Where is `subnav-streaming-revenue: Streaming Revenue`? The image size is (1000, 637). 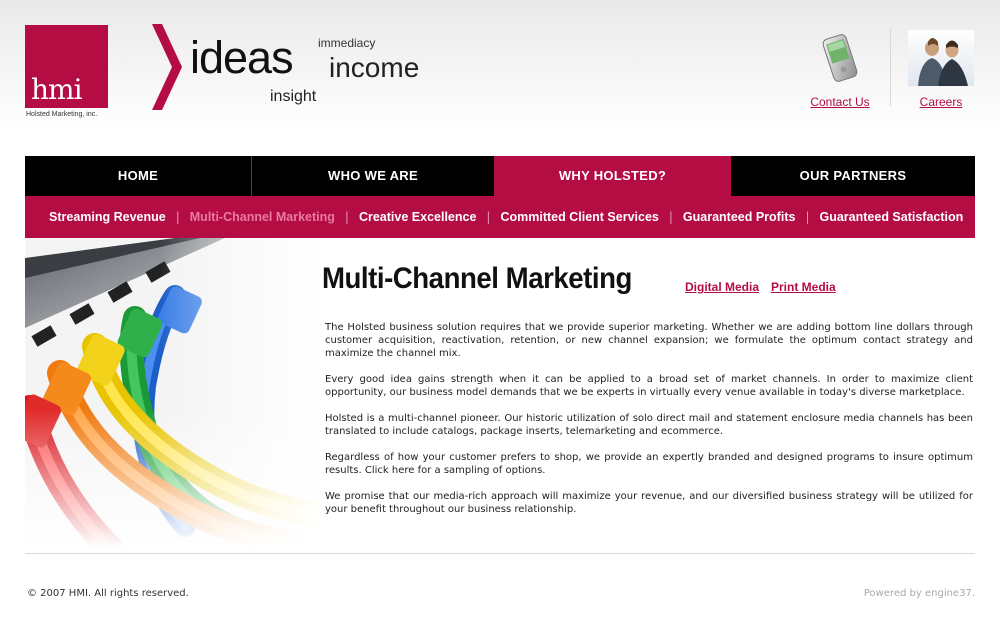 subnav-streaming-revenue: Streaming Revenue is located at coordinates (107, 217).